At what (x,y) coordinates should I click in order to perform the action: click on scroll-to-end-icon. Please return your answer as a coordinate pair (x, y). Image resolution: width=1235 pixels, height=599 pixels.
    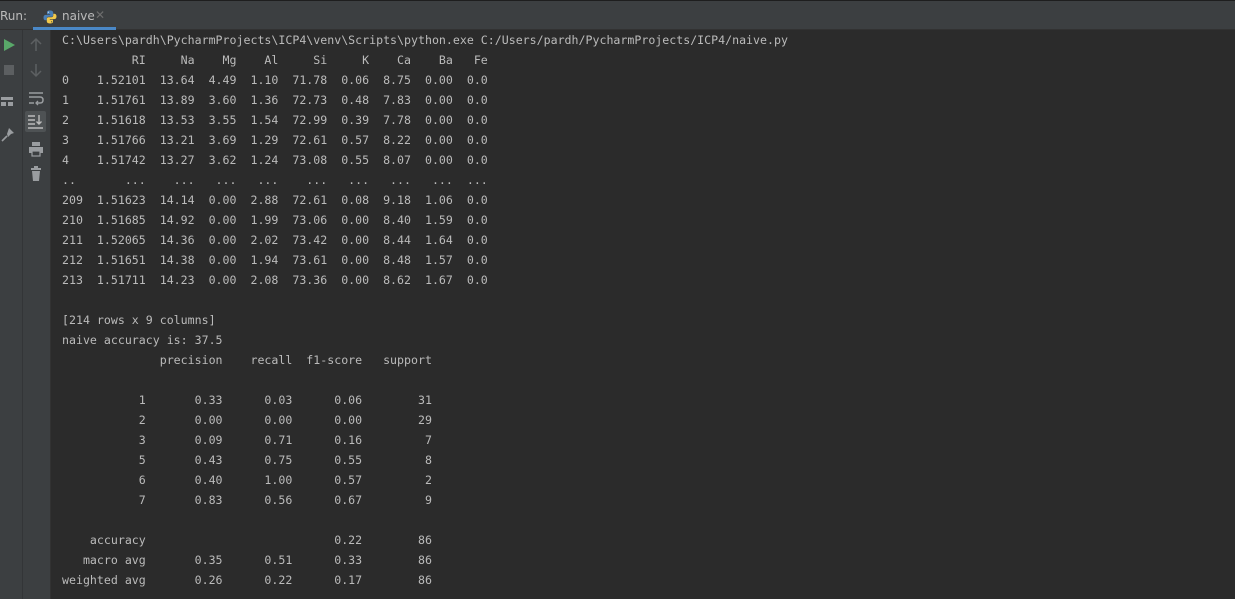
    Looking at the image, I should click on (35, 121).